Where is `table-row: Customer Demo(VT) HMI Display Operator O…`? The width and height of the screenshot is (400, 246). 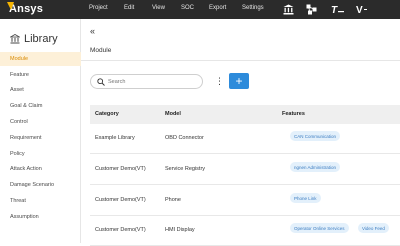 table-row: Customer Demo(VT) HMI Display Operator O… is located at coordinates (245, 231).